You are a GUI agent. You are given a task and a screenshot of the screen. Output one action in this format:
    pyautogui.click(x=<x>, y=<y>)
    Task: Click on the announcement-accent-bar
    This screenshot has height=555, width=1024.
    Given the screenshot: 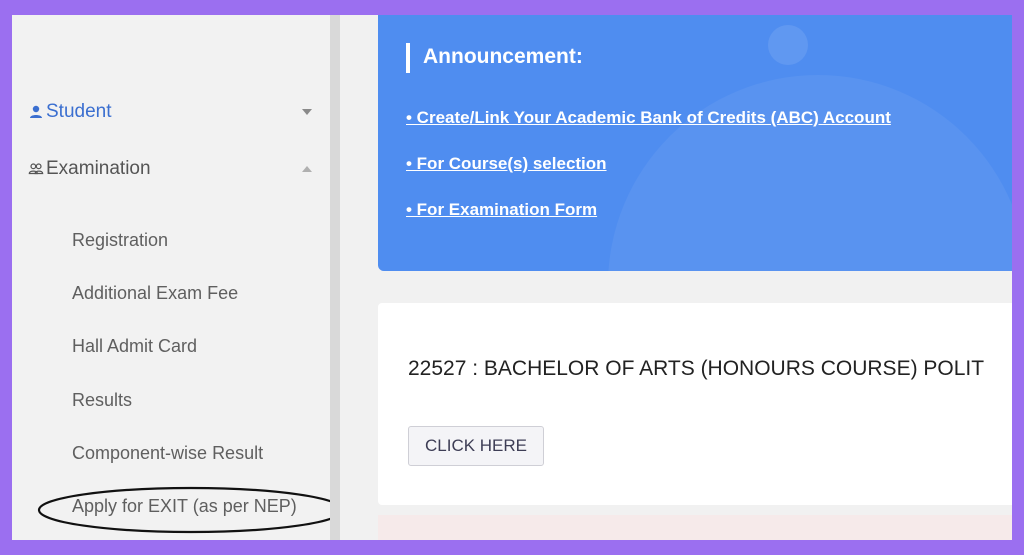 What is the action you would take?
    pyautogui.click(x=408, y=58)
    